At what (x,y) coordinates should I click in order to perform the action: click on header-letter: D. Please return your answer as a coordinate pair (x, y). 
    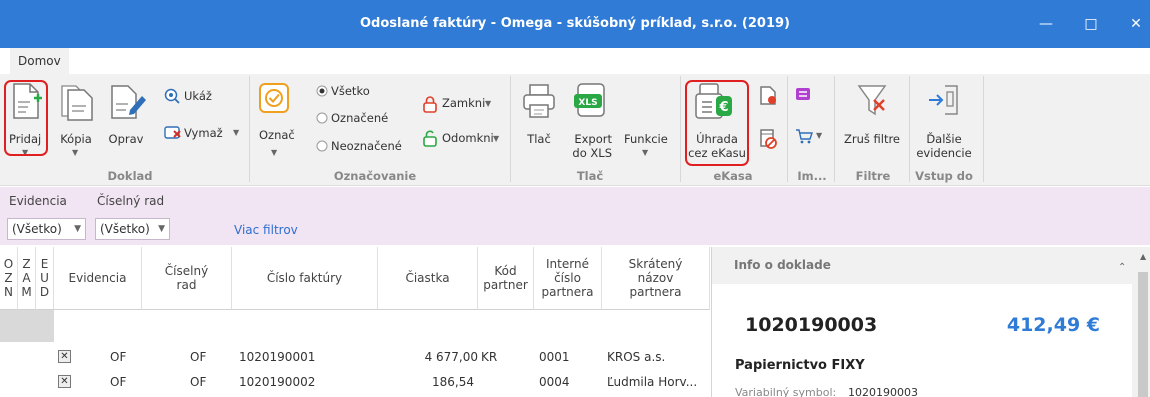
    Looking at the image, I should click on (44, 292).